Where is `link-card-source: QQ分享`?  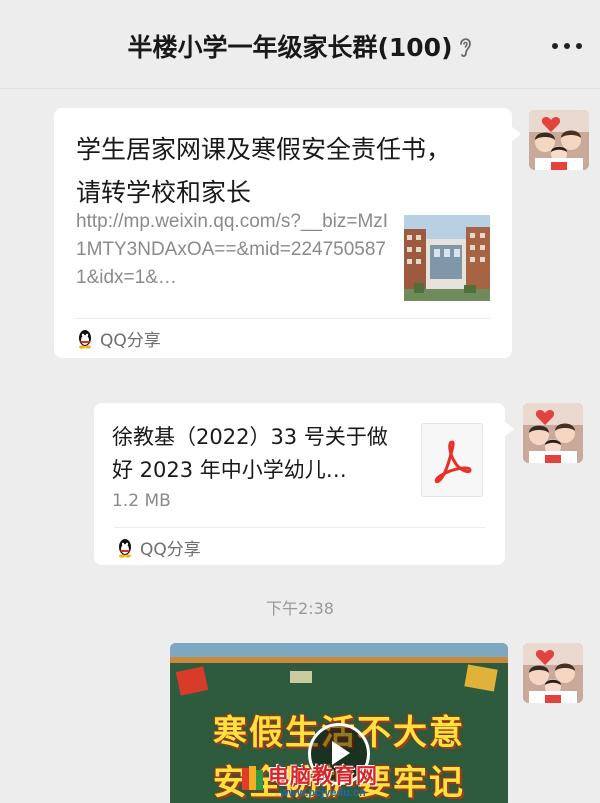
link-card-source: QQ分享 is located at coordinates (118, 338).